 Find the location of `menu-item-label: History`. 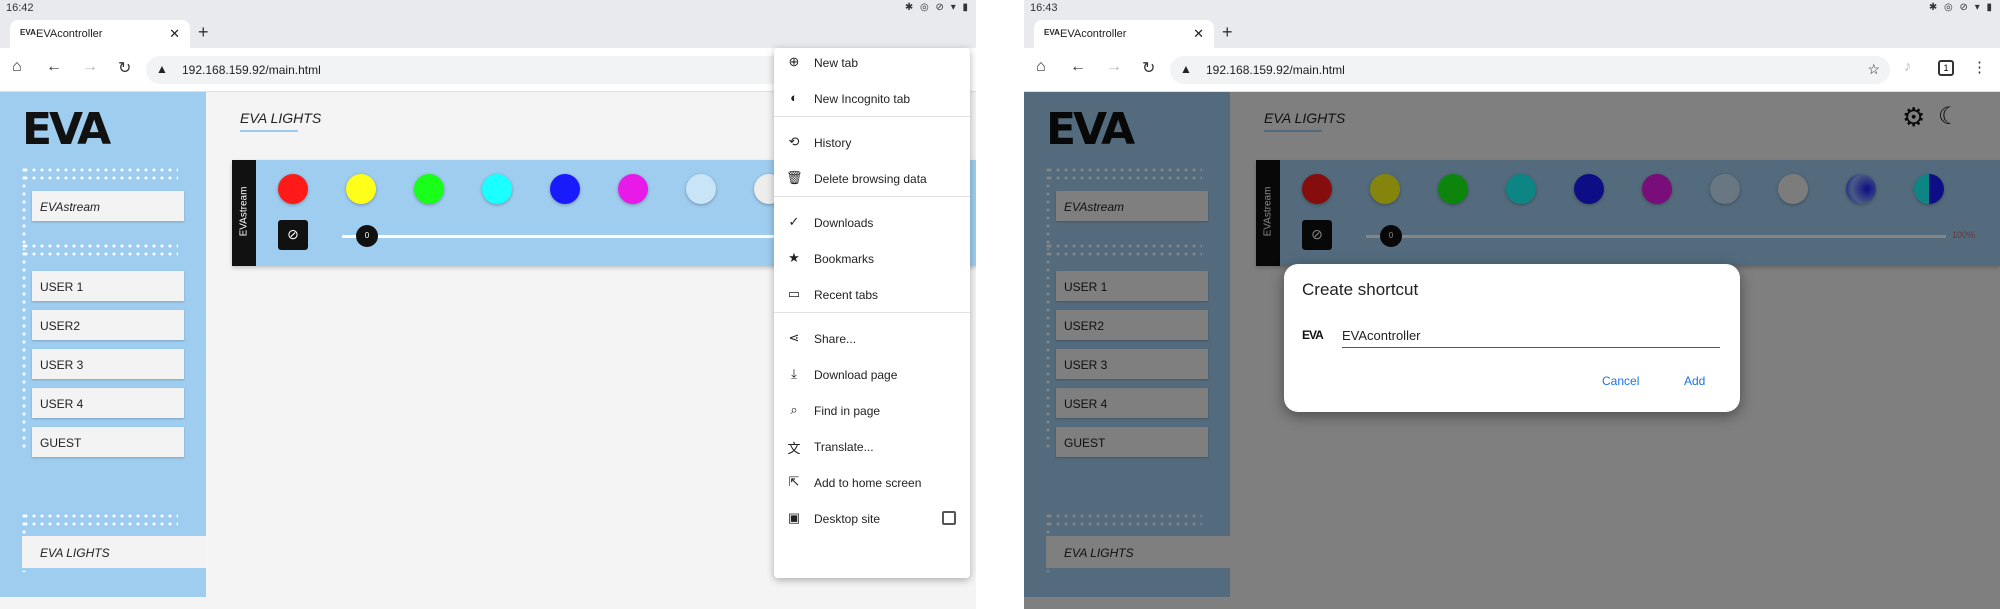

menu-item-label: History is located at coordinates (833, 143).